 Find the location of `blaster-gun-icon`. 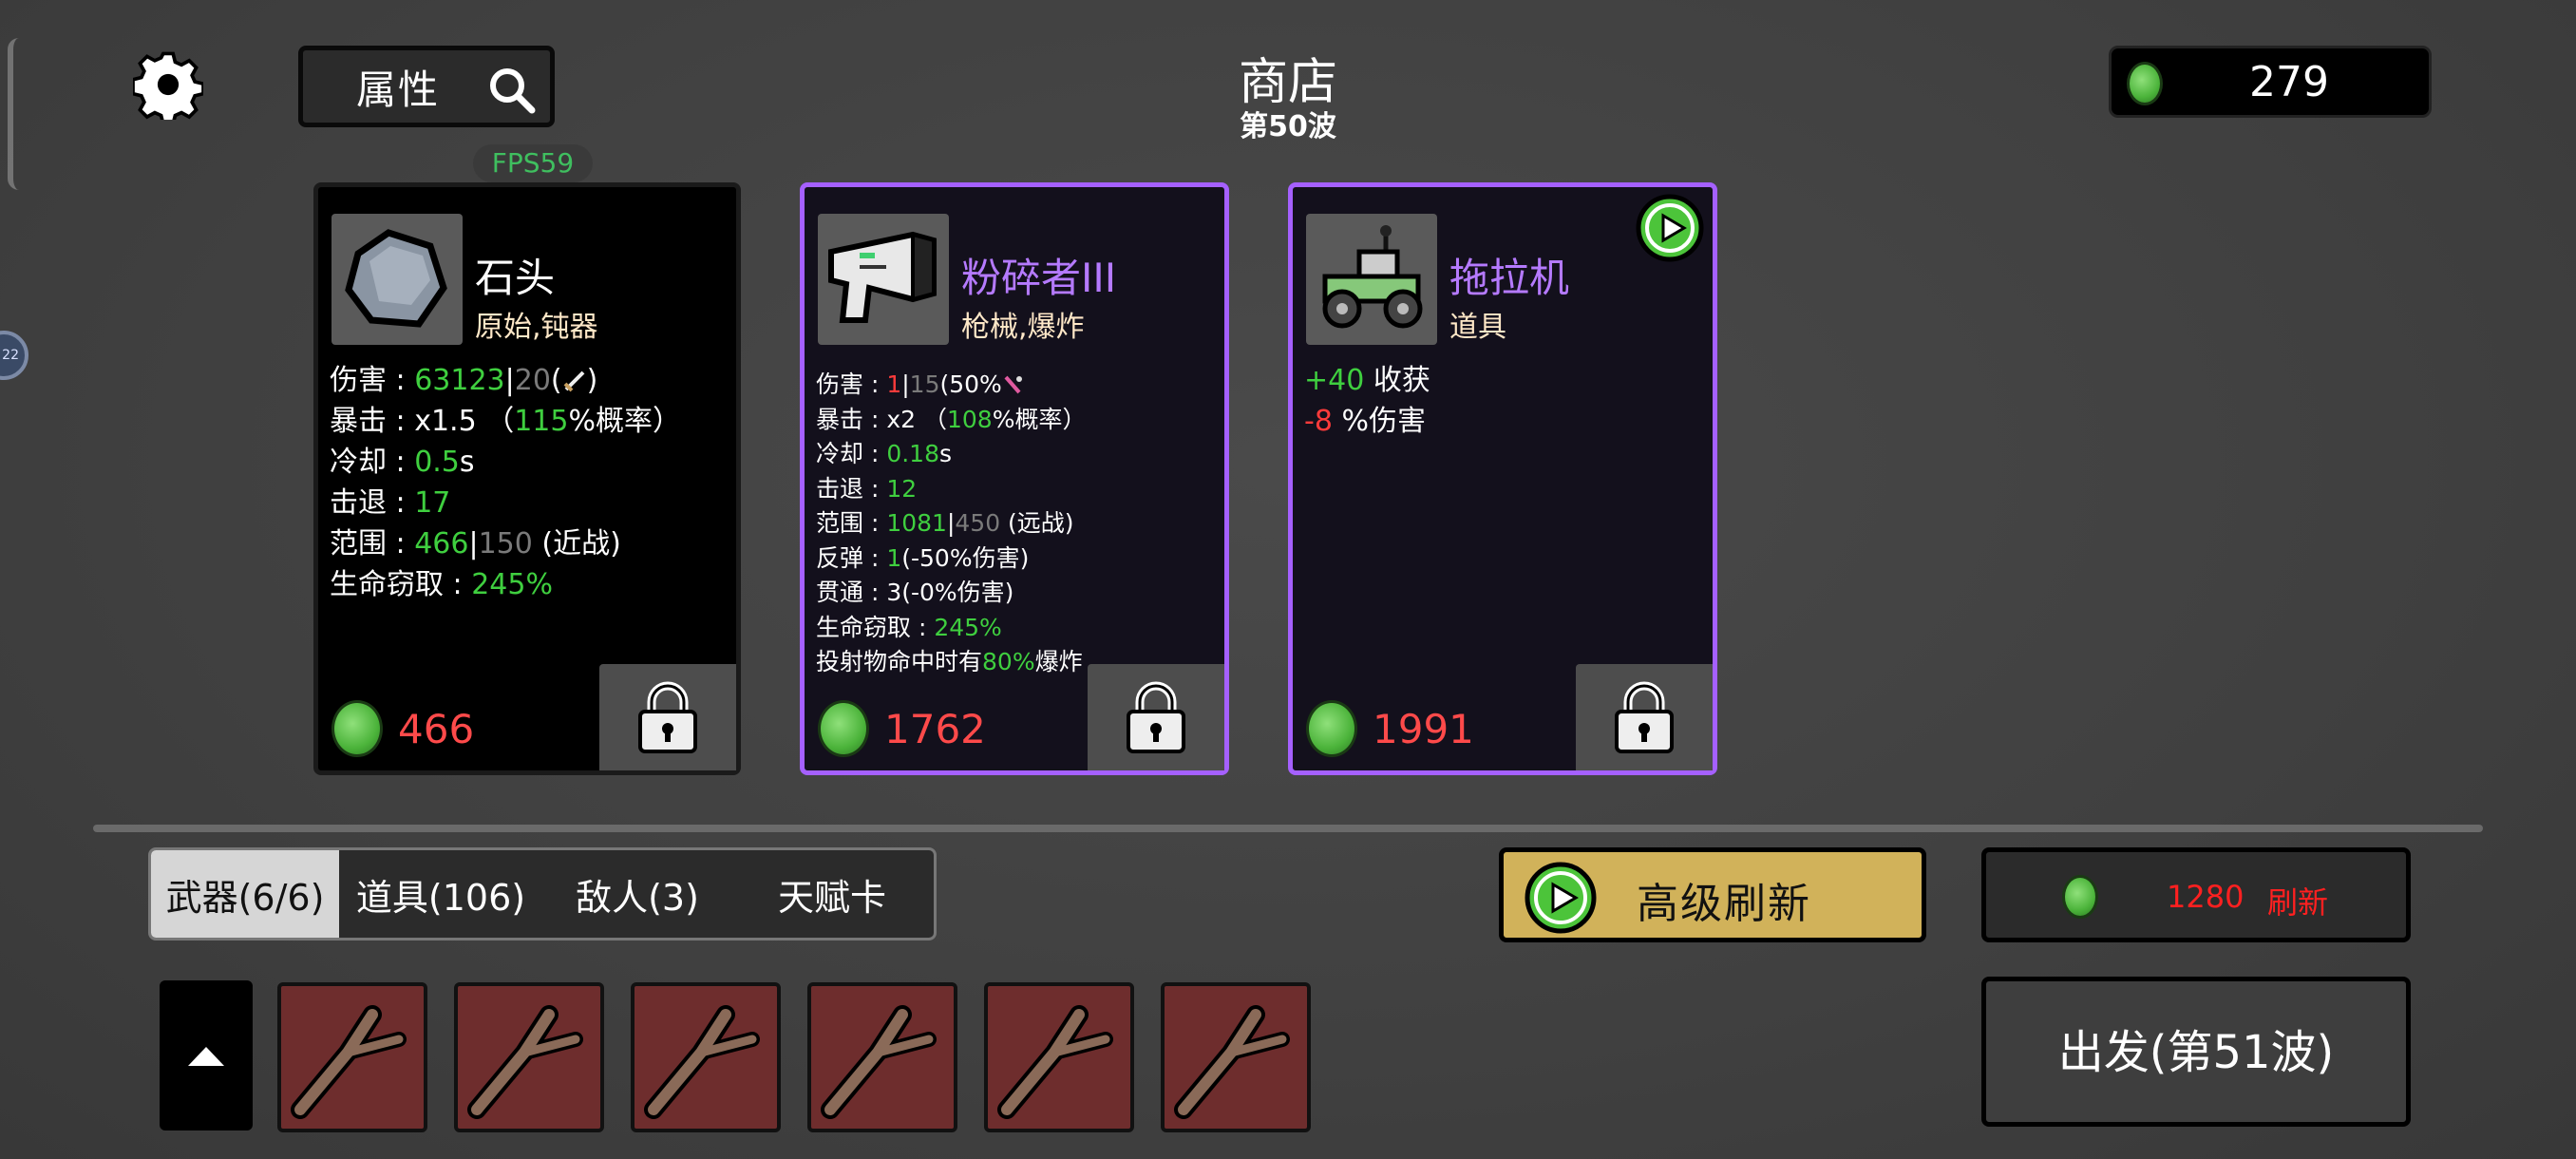

blaster-gun-icon is located at coordinates (882, 277).